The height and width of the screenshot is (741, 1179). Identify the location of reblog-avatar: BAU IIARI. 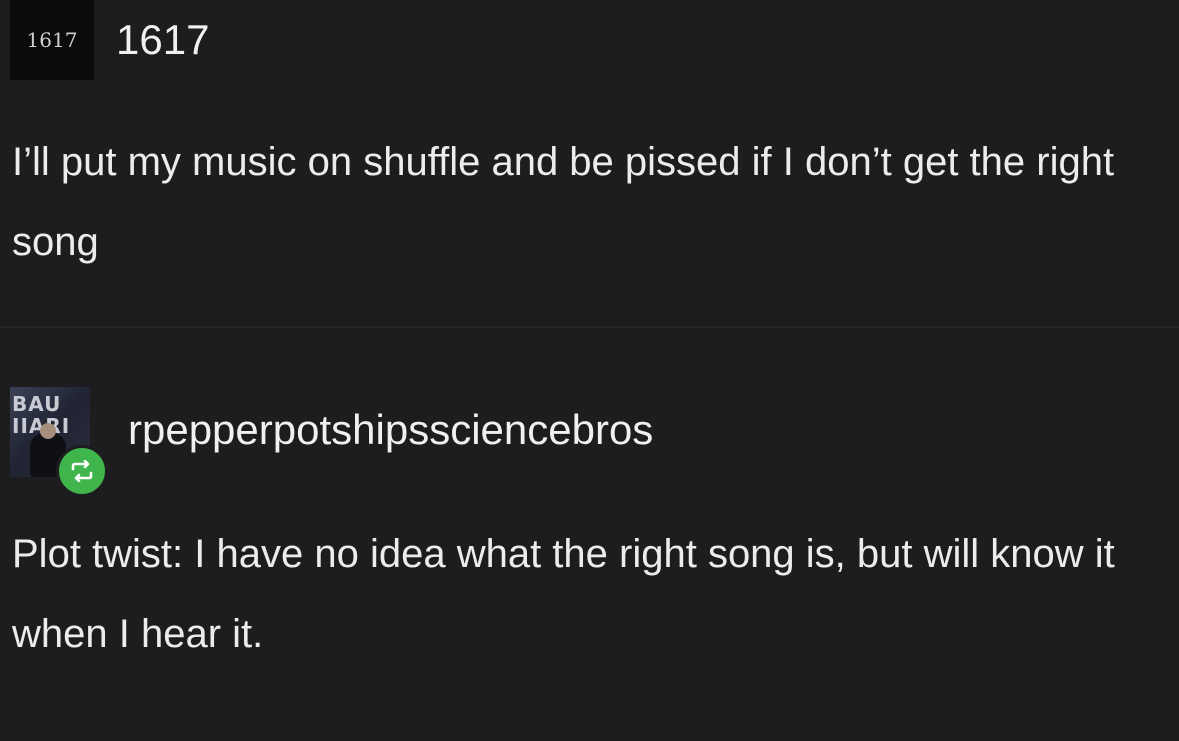
(59, 442).